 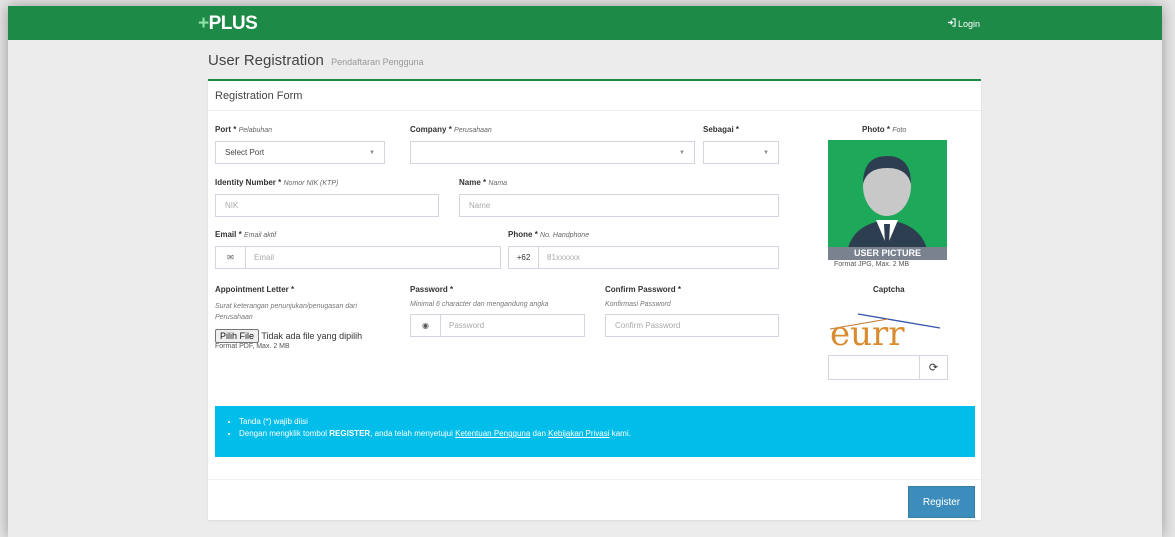 What do you see at coordinates (941, 502) in the screenshot?
I see `register-button: Register` at bounding box center [941, 502].